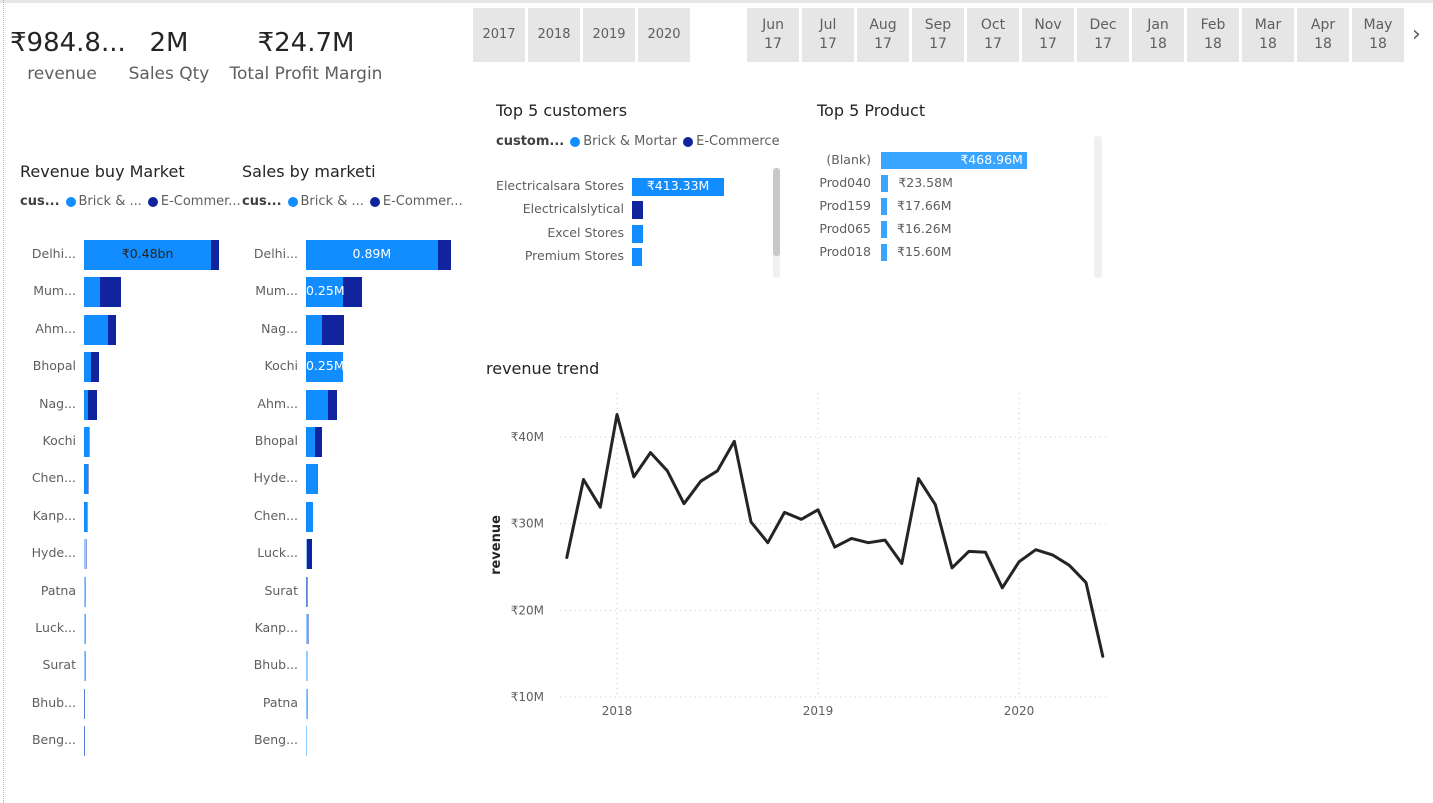 Image resolution: width=1433 pixels, height=803 pixels. What do you see at coordinates (731, 141) in the screenshot?
I see `legend-item-ecom: E-Commerce` at bounding box center [731, 141].